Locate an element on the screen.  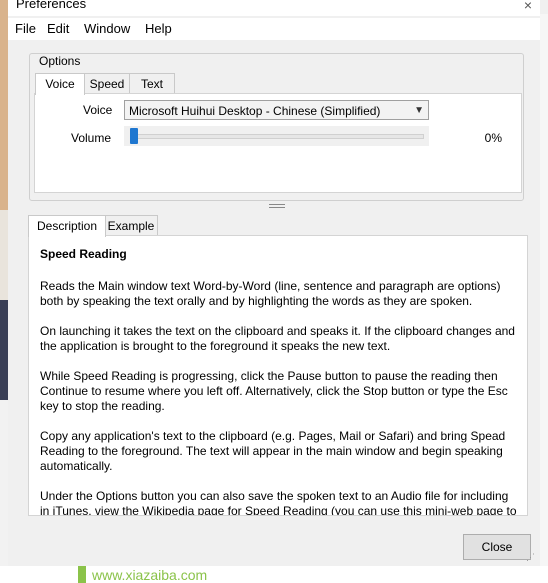
desktop-background-bottom: www.xiazaiba.com is located at coordinates (274, 574).